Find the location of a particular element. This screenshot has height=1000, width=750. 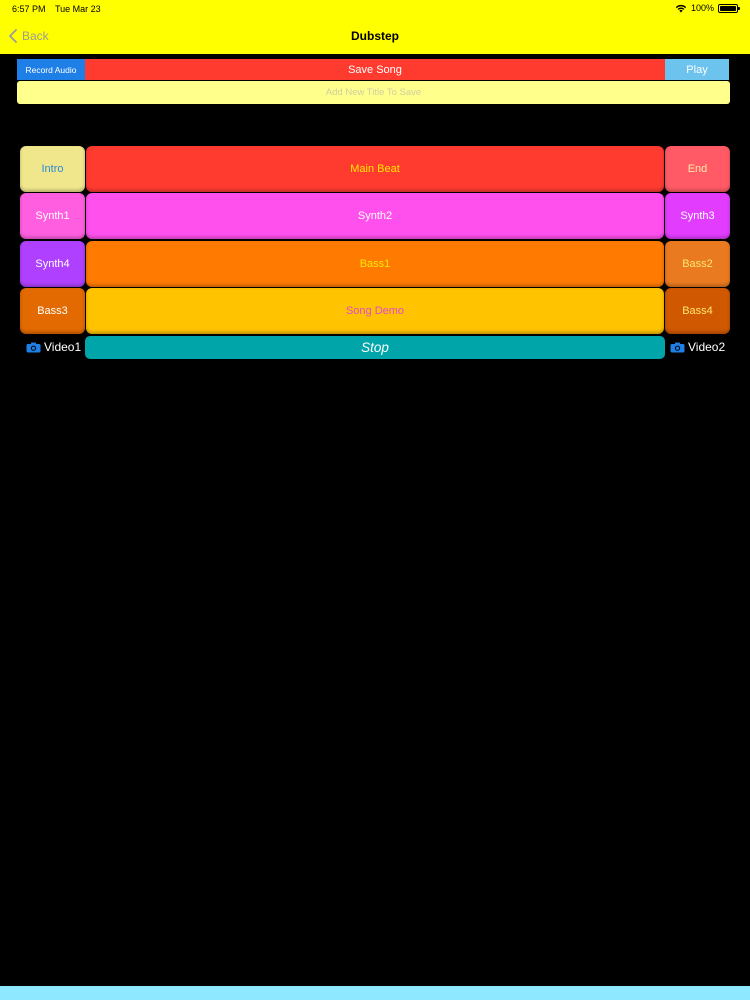

pad-bass3: Bass3 is located at coordinates (52, 311).